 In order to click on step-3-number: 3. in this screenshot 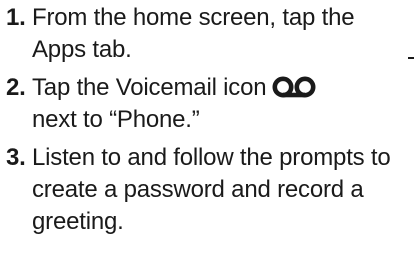, I will do `click(16, 157)`.